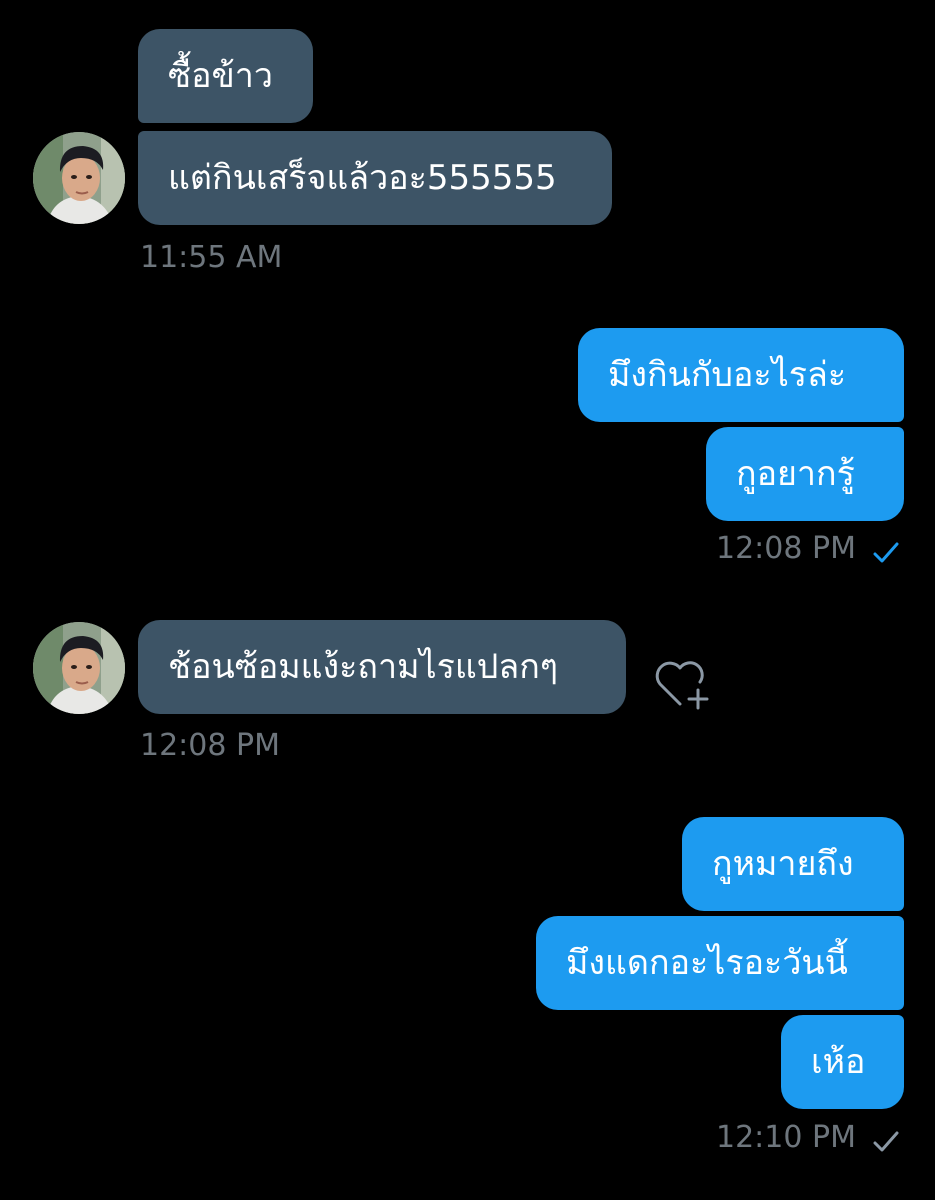 The width and height of the screenshot is (935, 1200). I want to click on message-bubble-outgoing: กูอยากรู้, so click(805, 474).